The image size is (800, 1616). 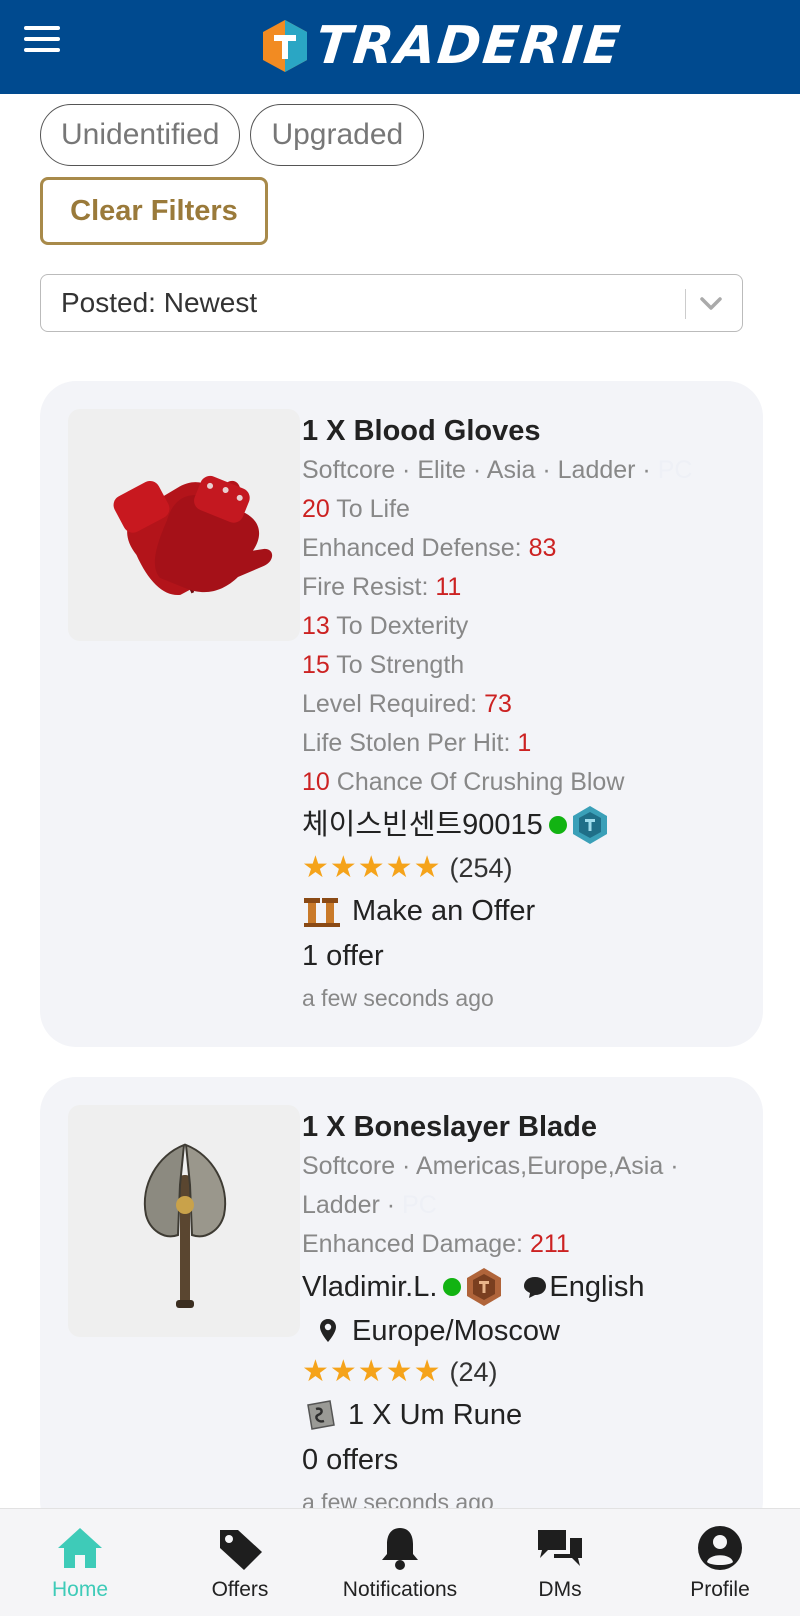 I want to click on item-stat: Enhanced Damage: 211, so click(x=436, y=1244).